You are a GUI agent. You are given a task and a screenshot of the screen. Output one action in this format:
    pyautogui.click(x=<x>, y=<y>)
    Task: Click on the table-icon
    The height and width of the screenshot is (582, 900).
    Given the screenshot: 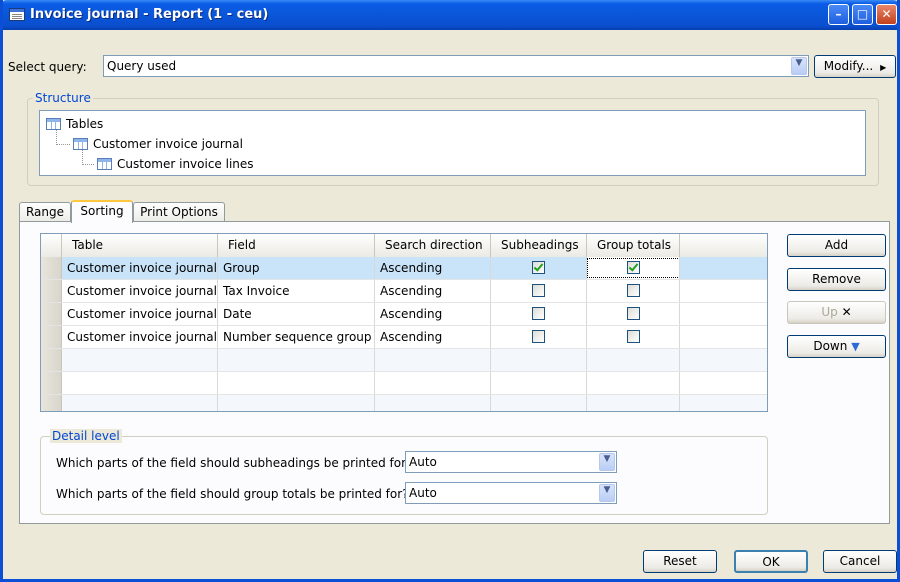 What is the action you would take?
    pyautogui.click(x=80, y=144)
    